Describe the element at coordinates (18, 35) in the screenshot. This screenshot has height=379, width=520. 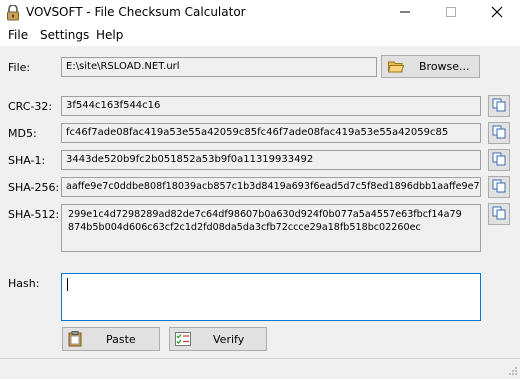
I see `menu-file: File` at that location.